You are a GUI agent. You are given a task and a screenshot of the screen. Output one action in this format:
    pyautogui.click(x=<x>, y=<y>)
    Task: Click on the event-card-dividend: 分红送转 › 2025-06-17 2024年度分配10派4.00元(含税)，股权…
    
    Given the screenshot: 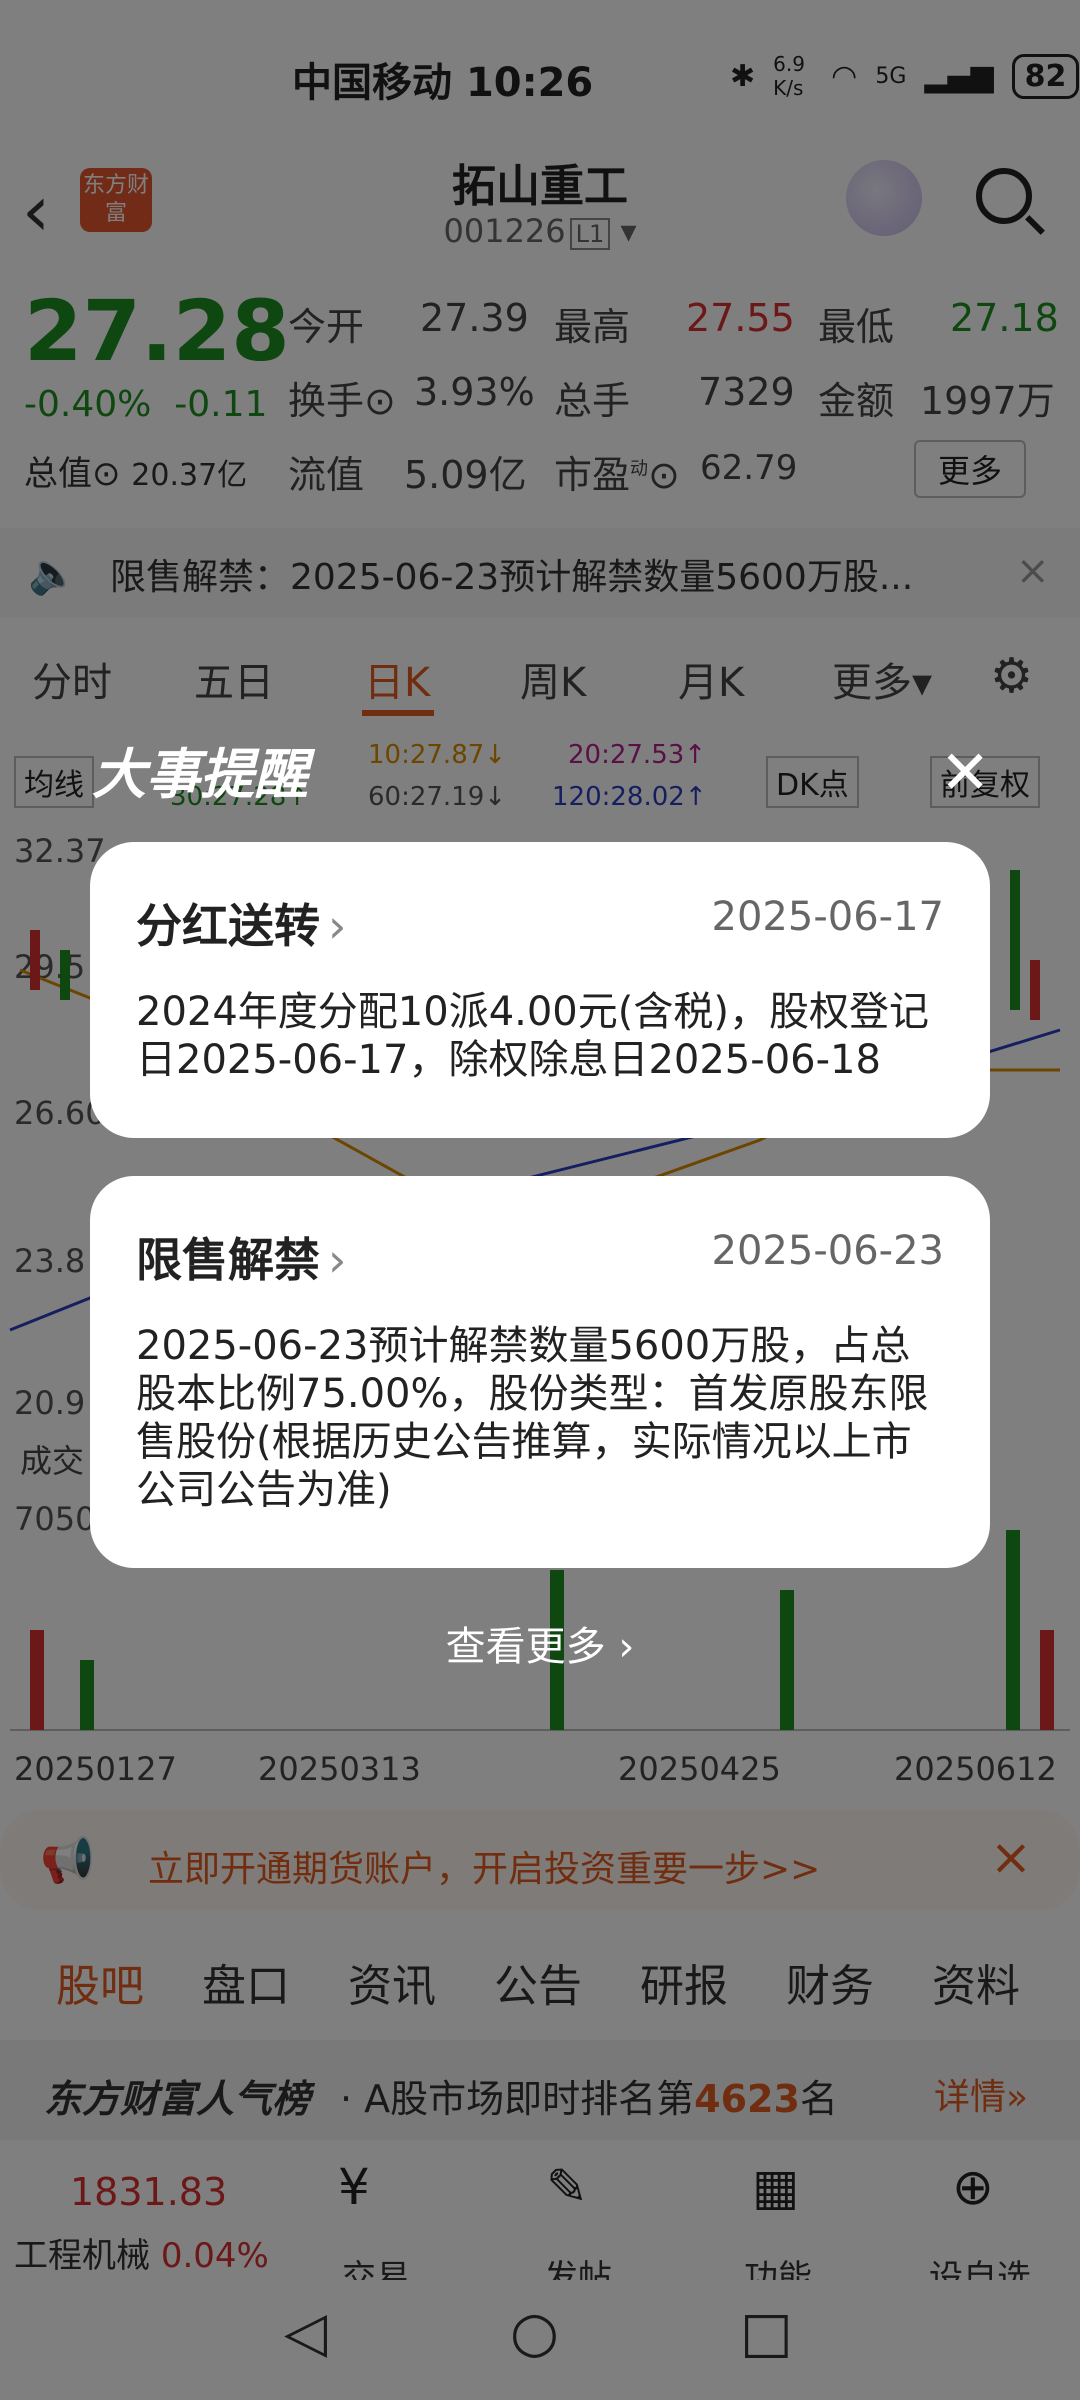 What is the action you would take?
    pyautogui.click(x=540, y=990)
    